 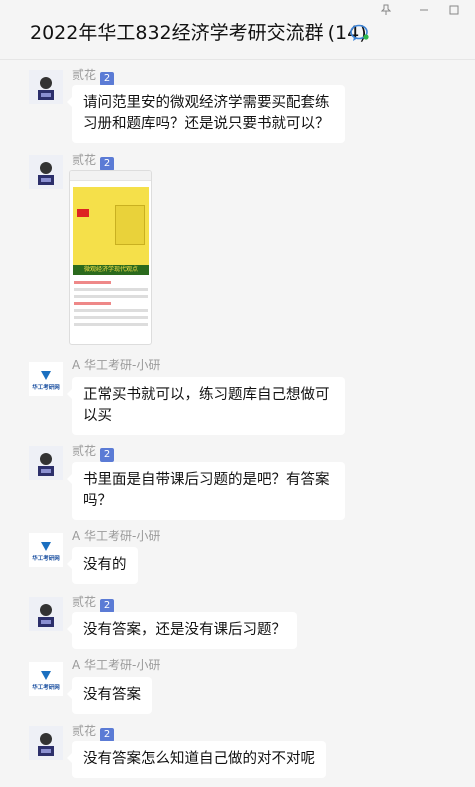 I want to click on message-bubble: 没有答案, so click(x=109, y=695).